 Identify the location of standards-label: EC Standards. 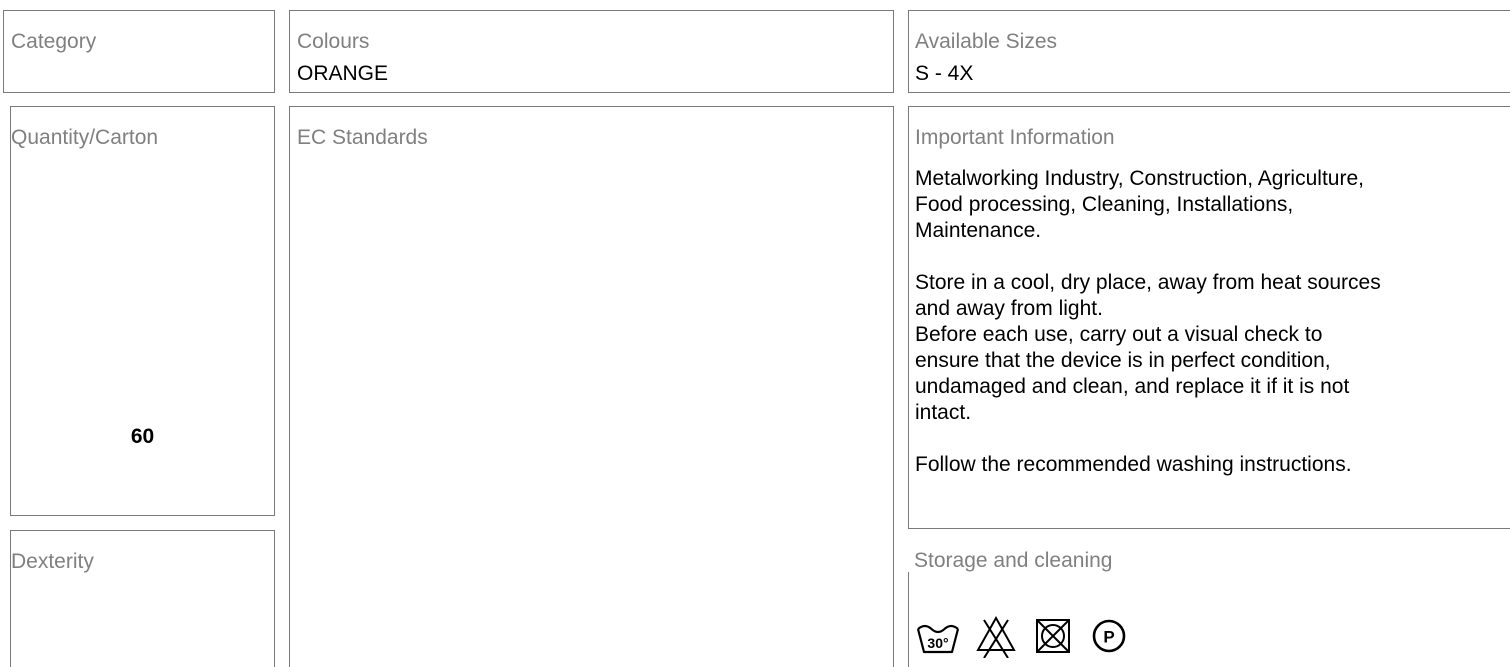
(362, 137).